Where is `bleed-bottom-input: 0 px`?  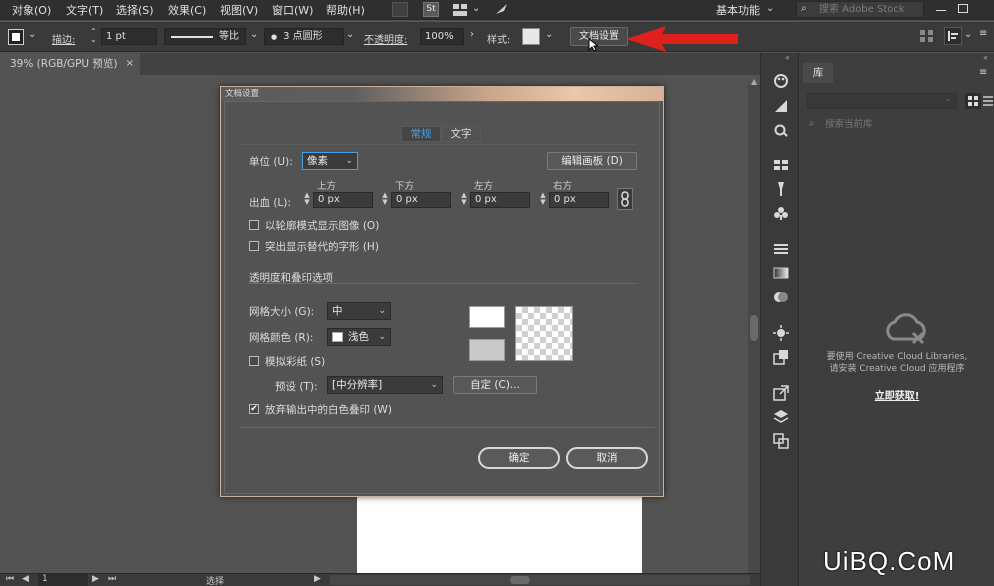 bleed-bottom-input: 0 px is located at coordinates (421, 200).